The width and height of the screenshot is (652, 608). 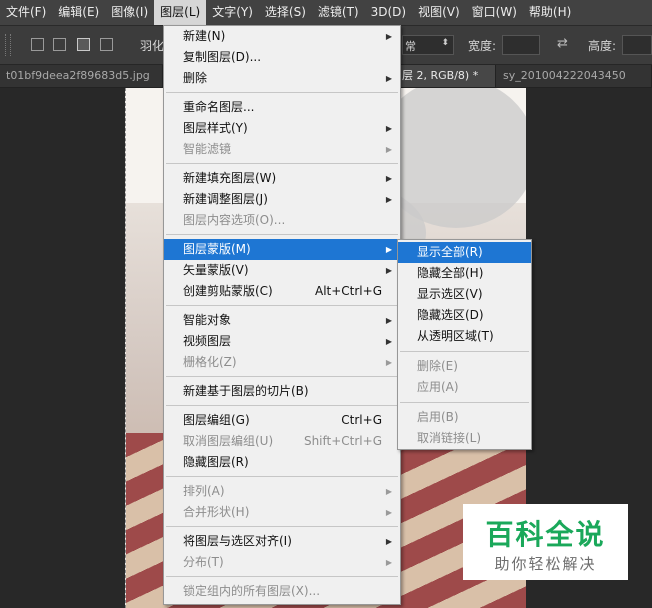 I want to click on layer-menu-item: 新建基于图层的切片(B), so click(x=282, y=391).